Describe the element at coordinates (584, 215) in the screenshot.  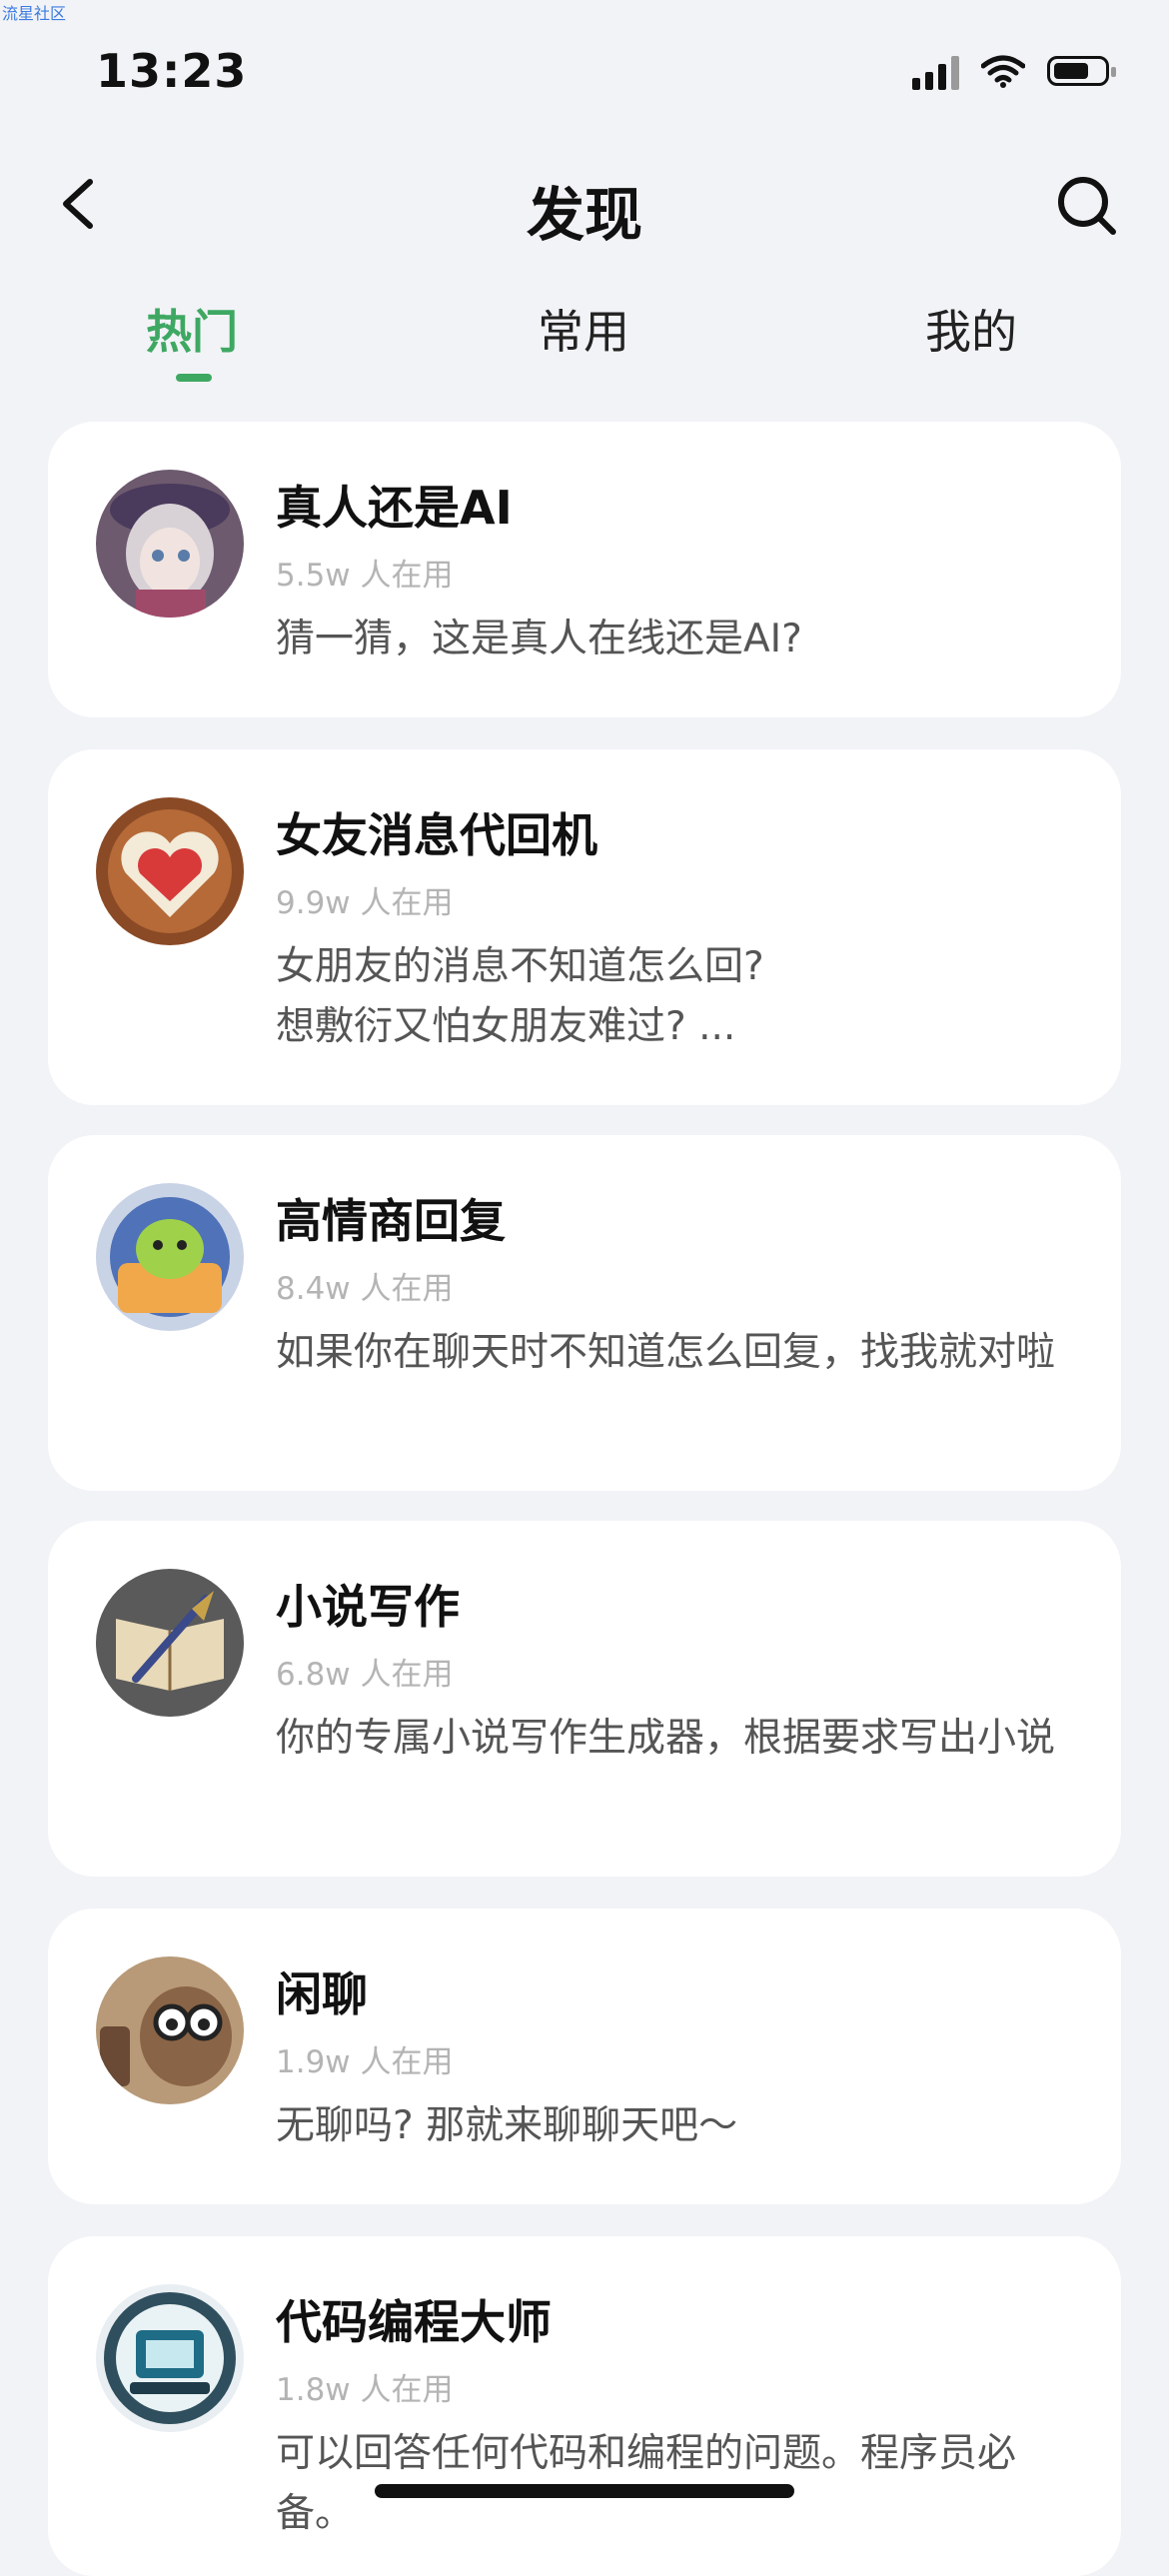
I see `page-title: 发现` at that location.